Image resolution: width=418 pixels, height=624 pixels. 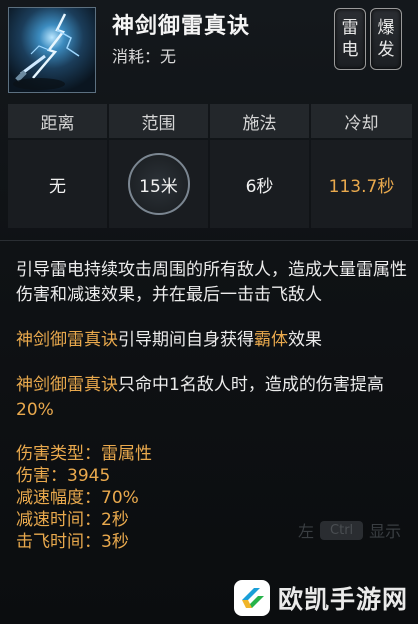 I want to click on stat-cooldown-value: 113.7秒, so click(x=361, y=184).